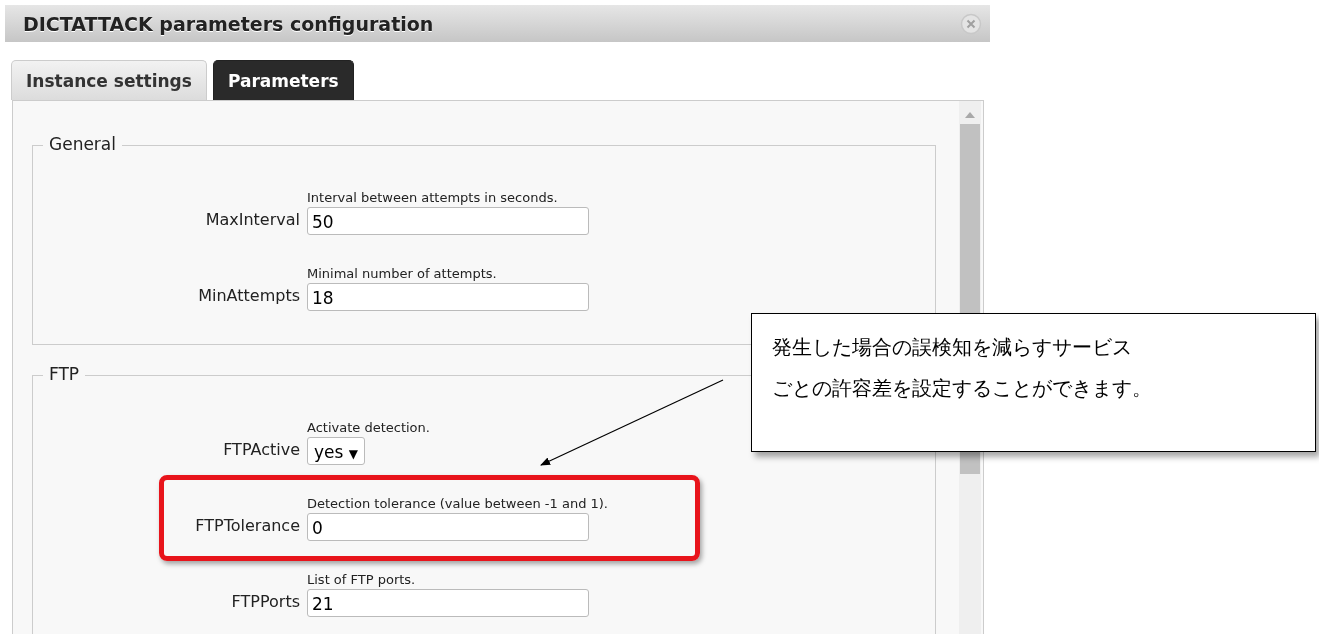 The image size is (1319, 634). What do you see at coordinates (368, 427) in the screenshot?
I see `field-hint: Activate detection.` at bounding box center [368, 427].